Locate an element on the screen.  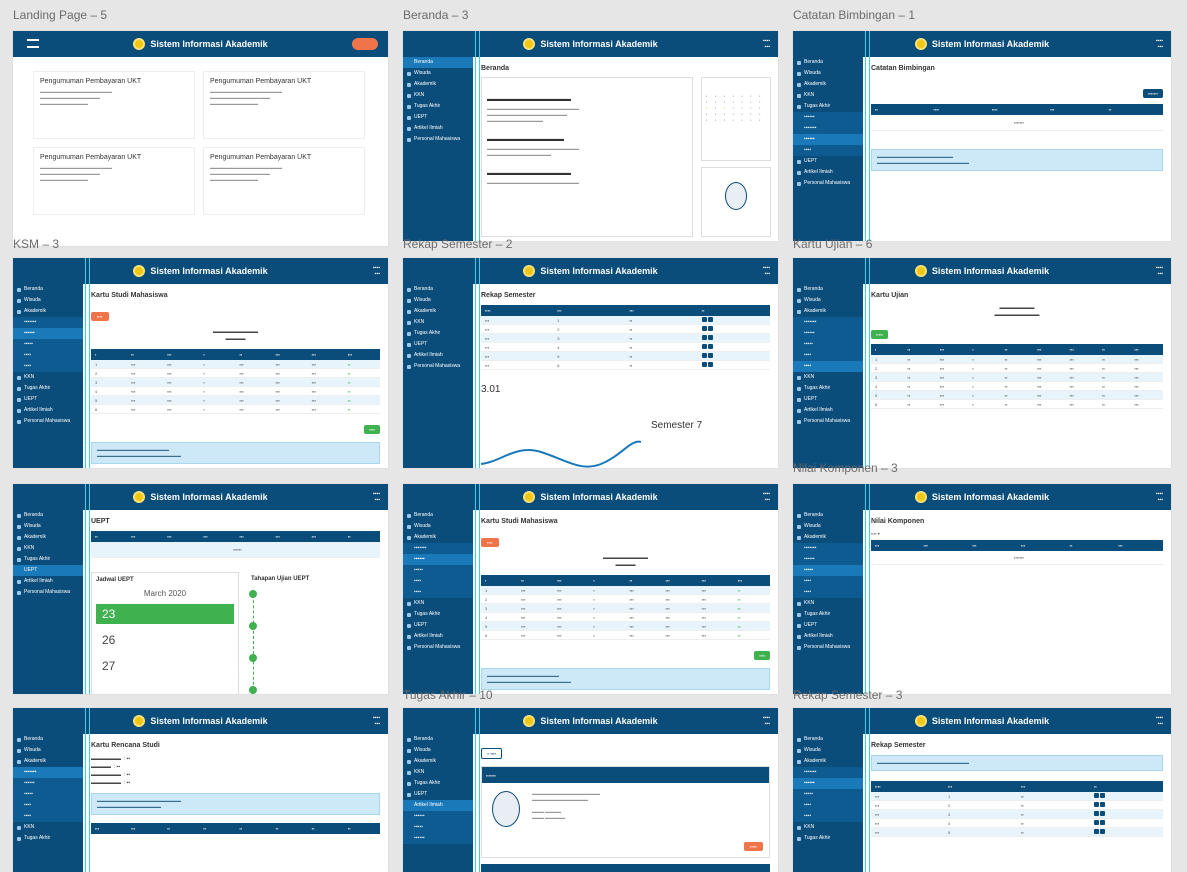
add-note-button: ▪▪▪▪▪▪▪ is located at coordinates (1153, 93).